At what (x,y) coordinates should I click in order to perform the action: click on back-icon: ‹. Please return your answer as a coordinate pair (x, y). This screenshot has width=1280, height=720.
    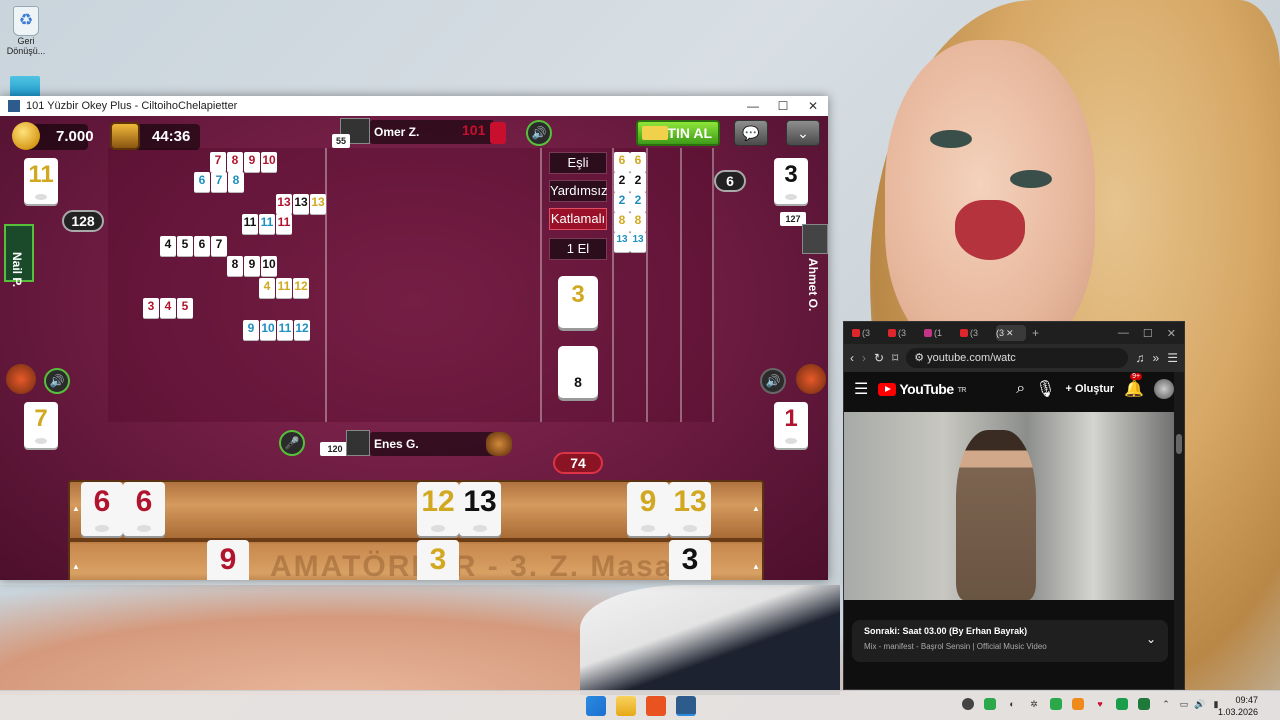
    Looking at the image, I should click on (852, 358).